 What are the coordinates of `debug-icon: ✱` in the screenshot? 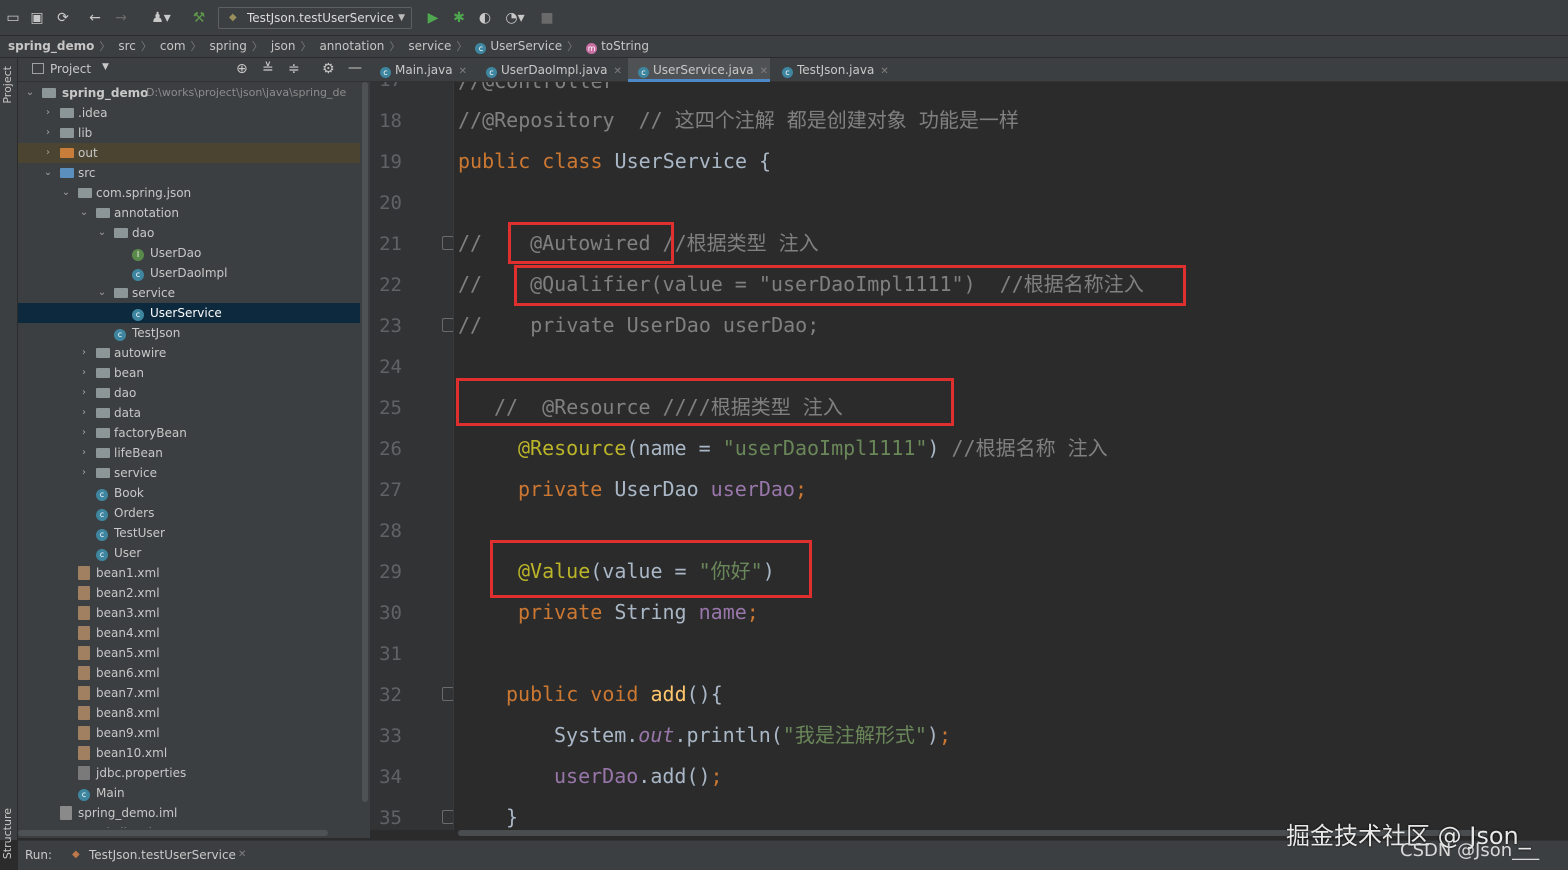 It's located at (459, 18).